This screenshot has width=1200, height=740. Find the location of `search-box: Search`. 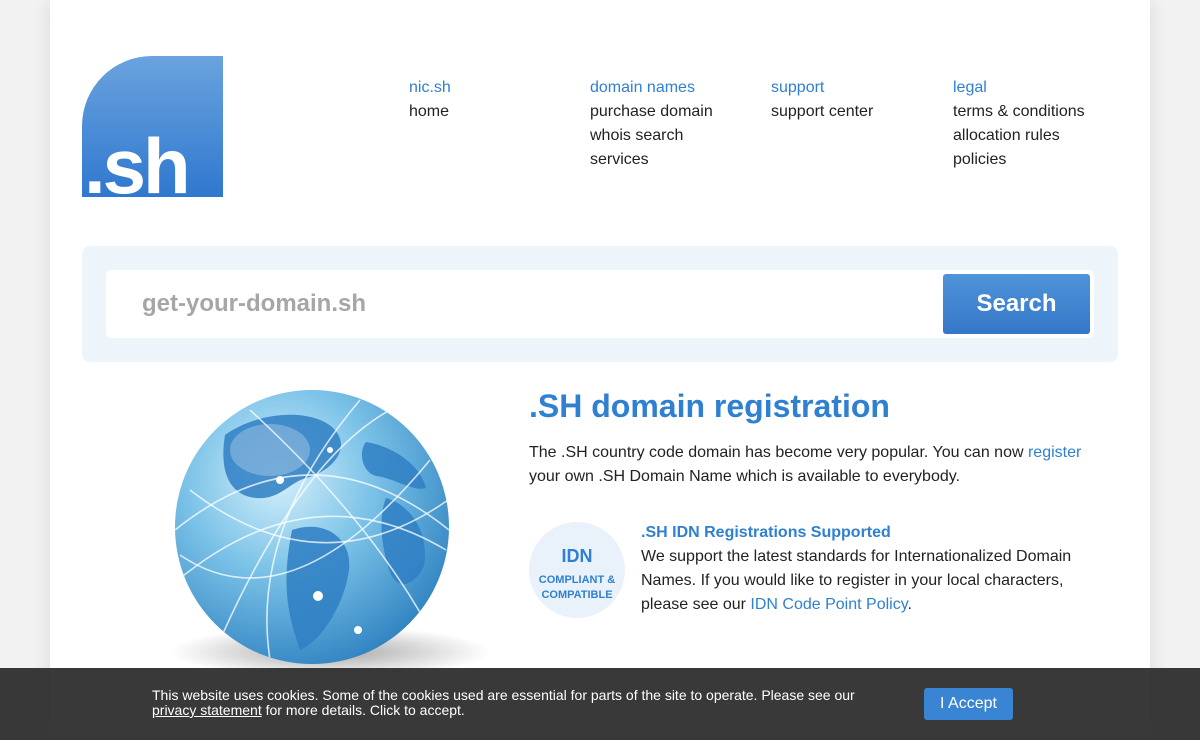

search-box: Search is located at coordinates (600, 304).